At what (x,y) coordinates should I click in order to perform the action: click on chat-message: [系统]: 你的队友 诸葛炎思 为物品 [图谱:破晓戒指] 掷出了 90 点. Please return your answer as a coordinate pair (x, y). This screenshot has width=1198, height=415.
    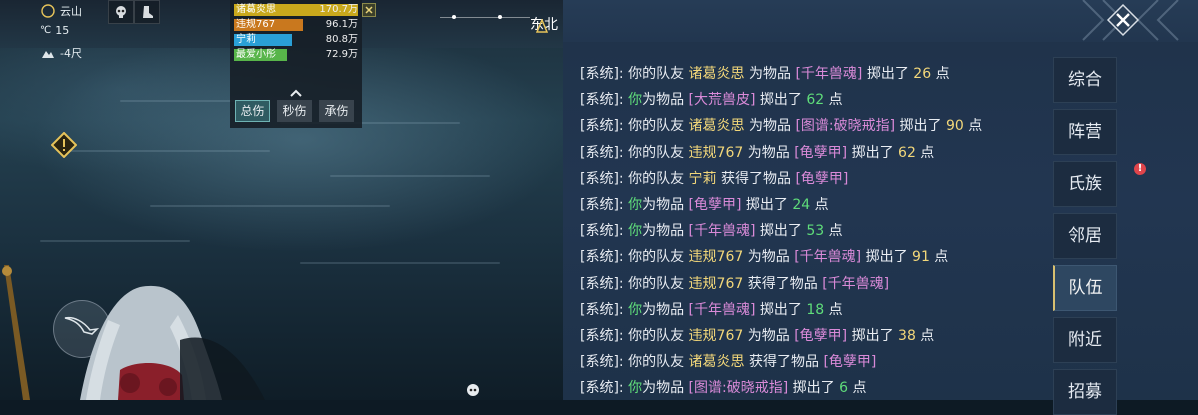
    Looking at the image, I should click on (781, 126).